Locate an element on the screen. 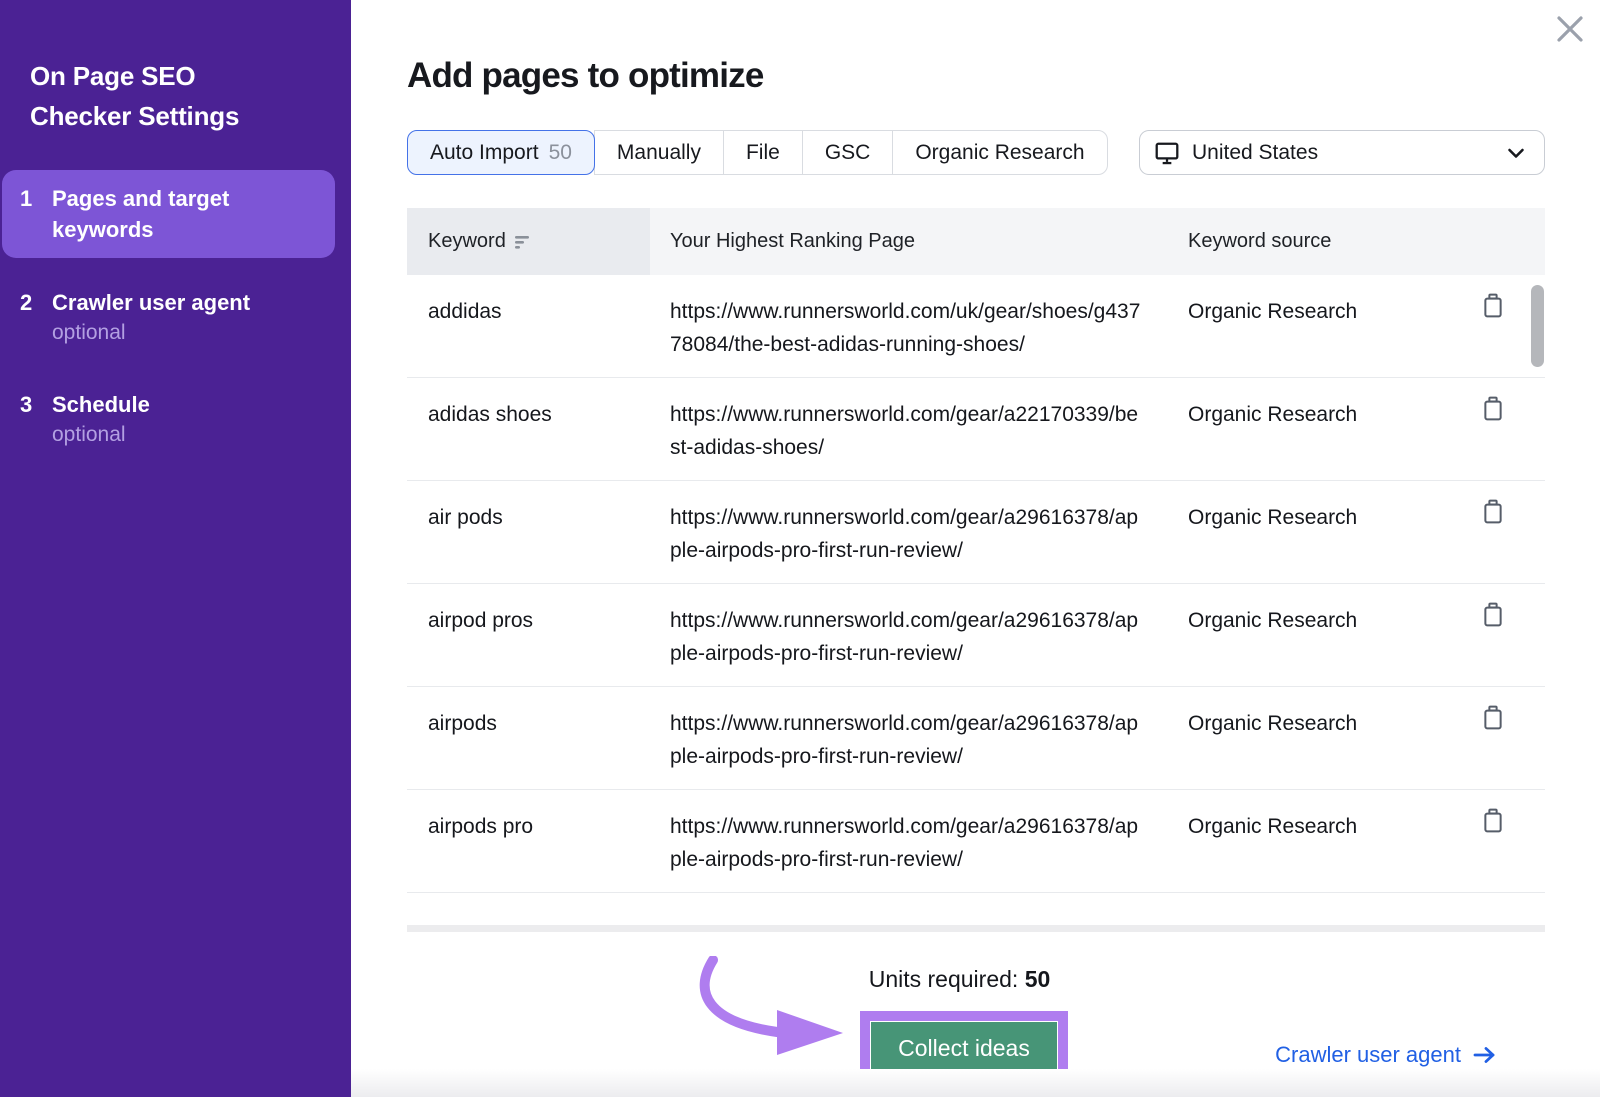 The height and width of the screenshot is (1097, 1600). units-required: Units required: 50 is located at coordinates (959, 979).